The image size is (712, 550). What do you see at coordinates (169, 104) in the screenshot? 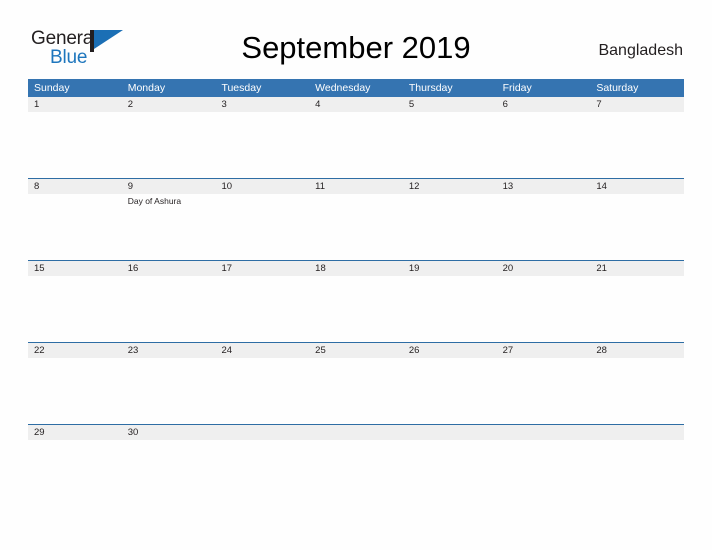
I see `day-number-2: 2` at bounding box center [169, 104].